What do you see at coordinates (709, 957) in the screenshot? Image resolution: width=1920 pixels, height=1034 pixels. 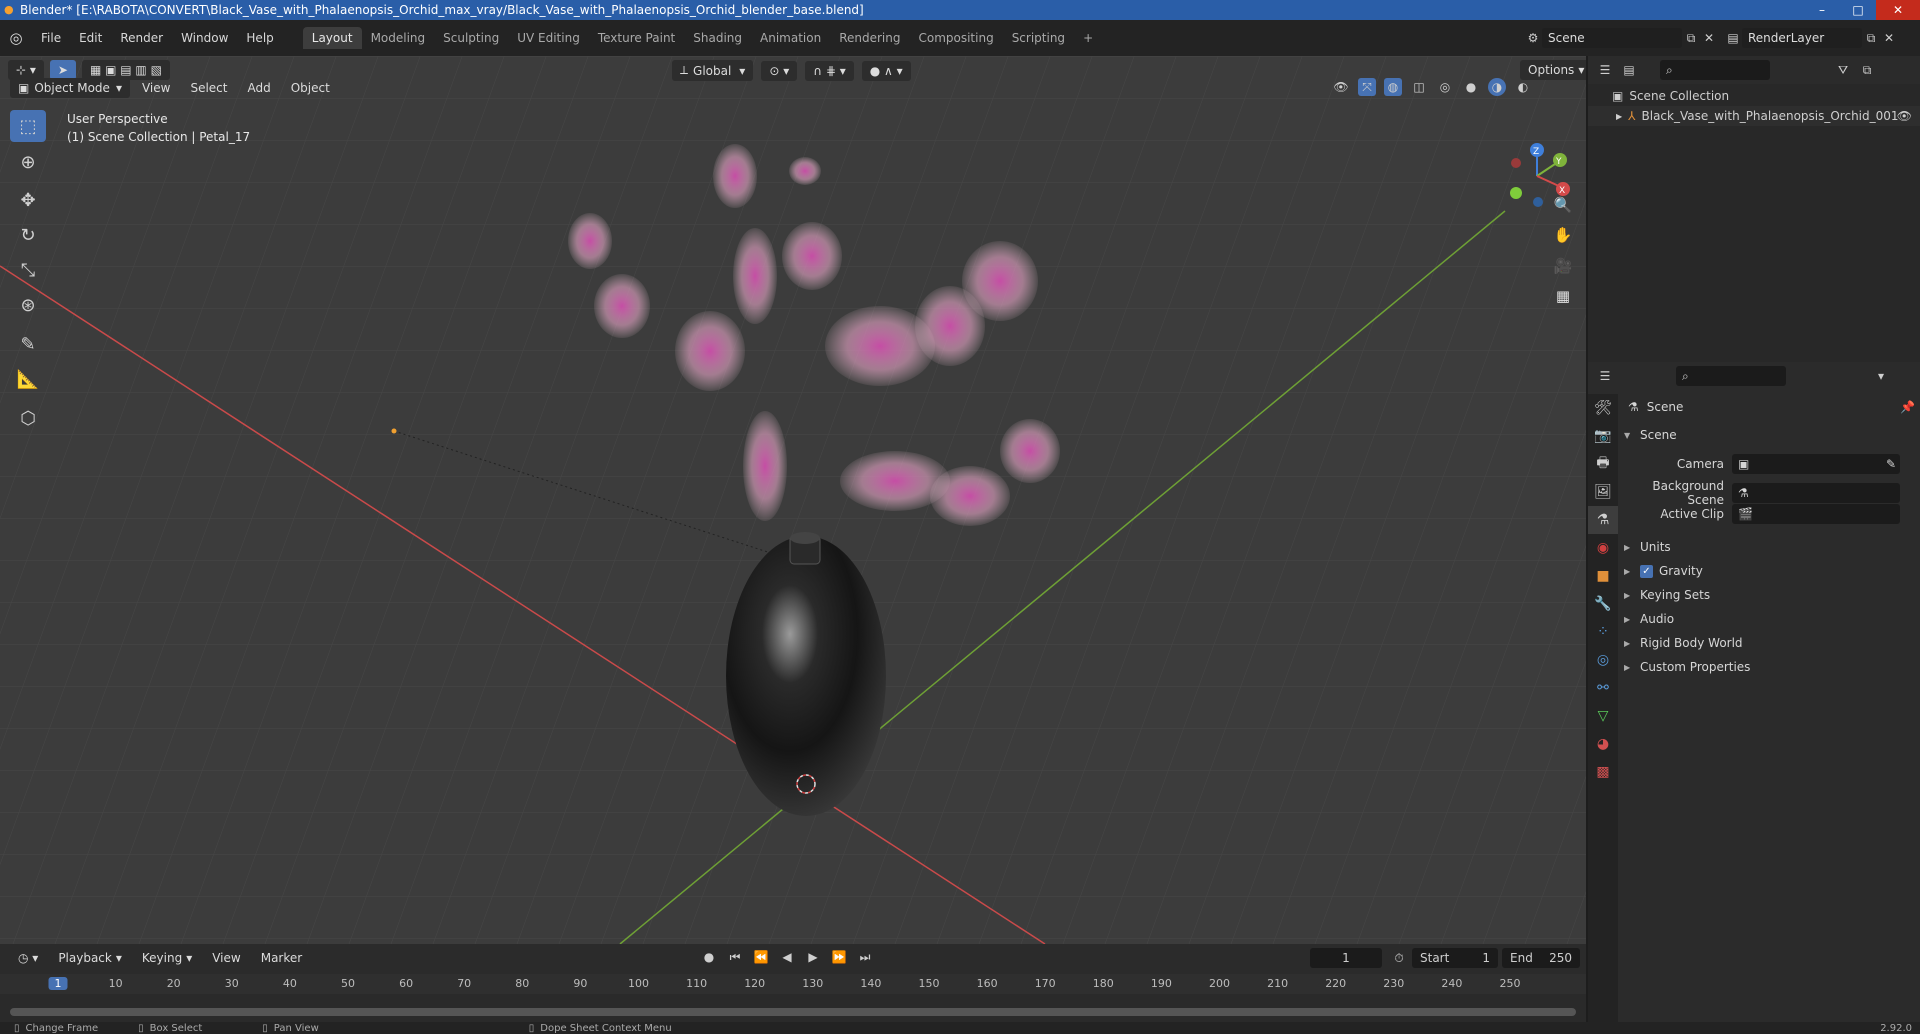 I see `record-icon: ●` at bounding box center [709, 957].